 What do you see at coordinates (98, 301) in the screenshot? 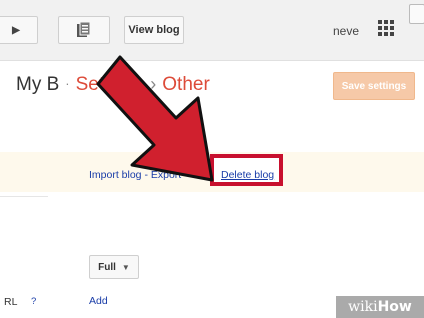
I see `add-link: Add` at bounding box center [98, 301].